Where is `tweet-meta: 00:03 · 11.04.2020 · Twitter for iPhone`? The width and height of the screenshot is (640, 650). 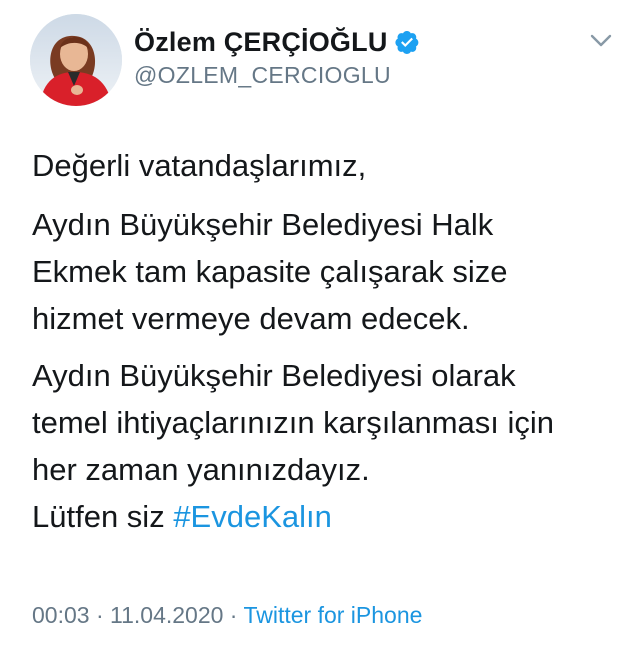 tweet-meta: 00:03 · 11.04.2020 · Twitter for iPhone is located at coordinates (227, 615).